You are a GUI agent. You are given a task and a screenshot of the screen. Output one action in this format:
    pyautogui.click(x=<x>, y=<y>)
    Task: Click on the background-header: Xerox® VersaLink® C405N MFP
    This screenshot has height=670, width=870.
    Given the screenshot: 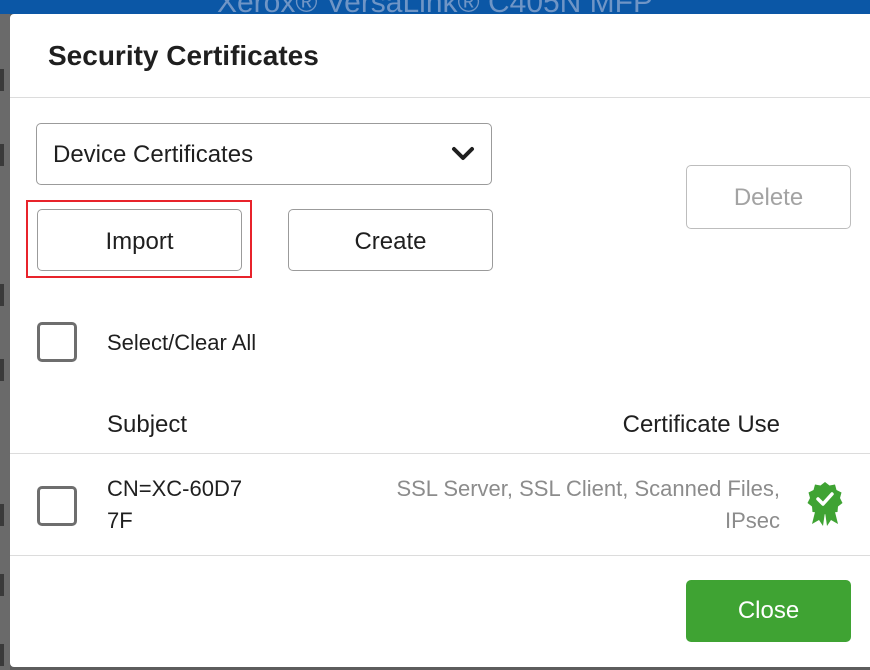 What is the action you would take?
    pyautogui.click(x=435, y=7)
    